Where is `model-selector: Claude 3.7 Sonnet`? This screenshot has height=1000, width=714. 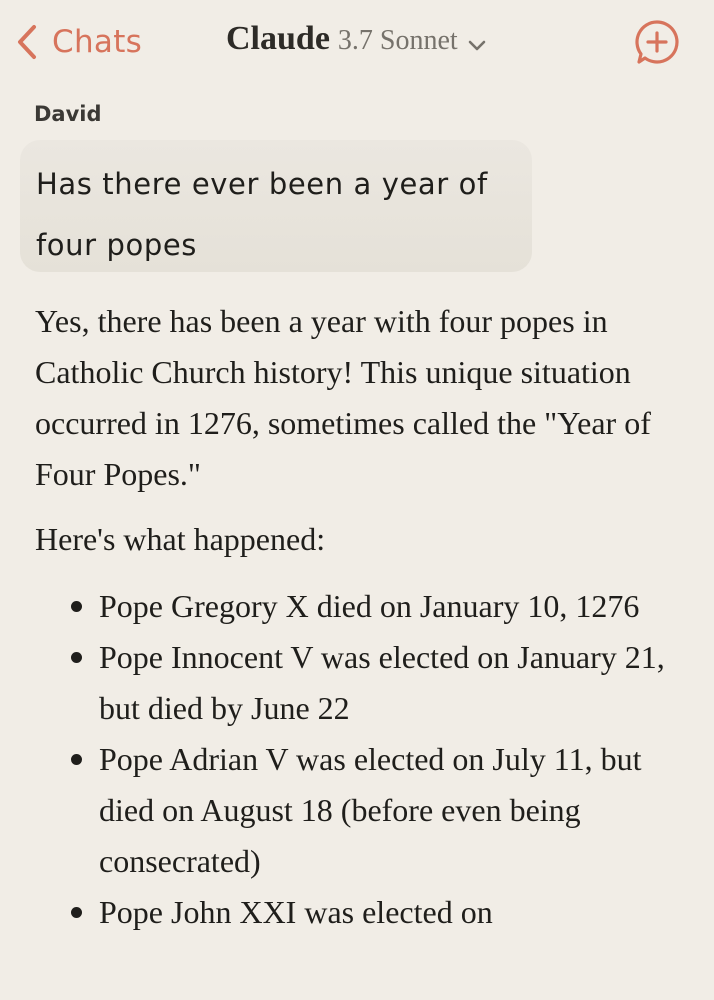
model-selector: Claude 3.7 Sonnet is located at coordinates (357, 42).